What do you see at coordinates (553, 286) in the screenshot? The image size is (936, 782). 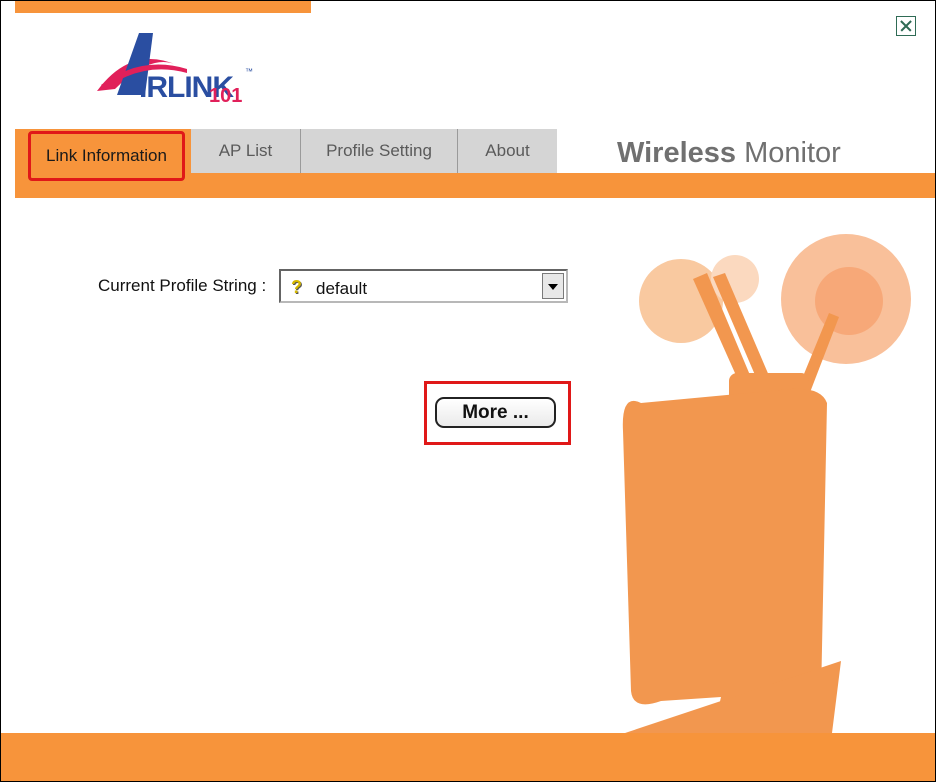 I see `chevron-down-icon` at bounding box center [553, 286].